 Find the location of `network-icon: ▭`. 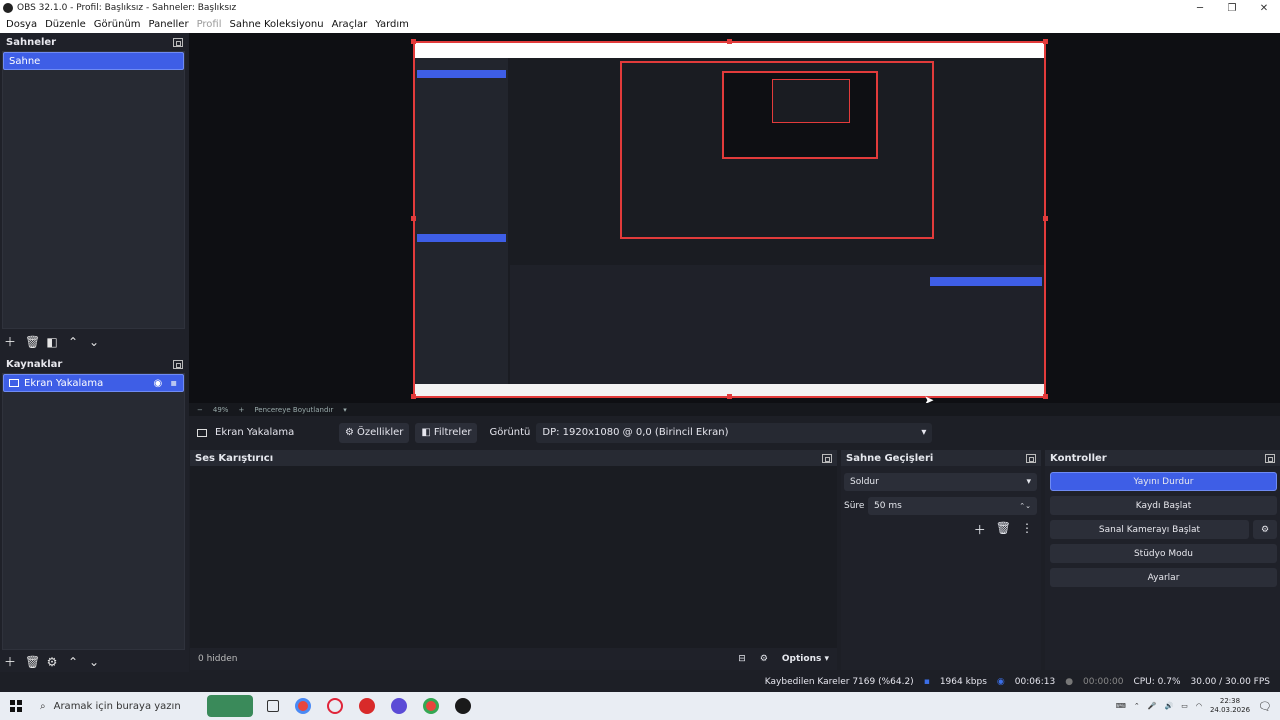

network-icon: ▭ is located at coordinates (1184, 706).